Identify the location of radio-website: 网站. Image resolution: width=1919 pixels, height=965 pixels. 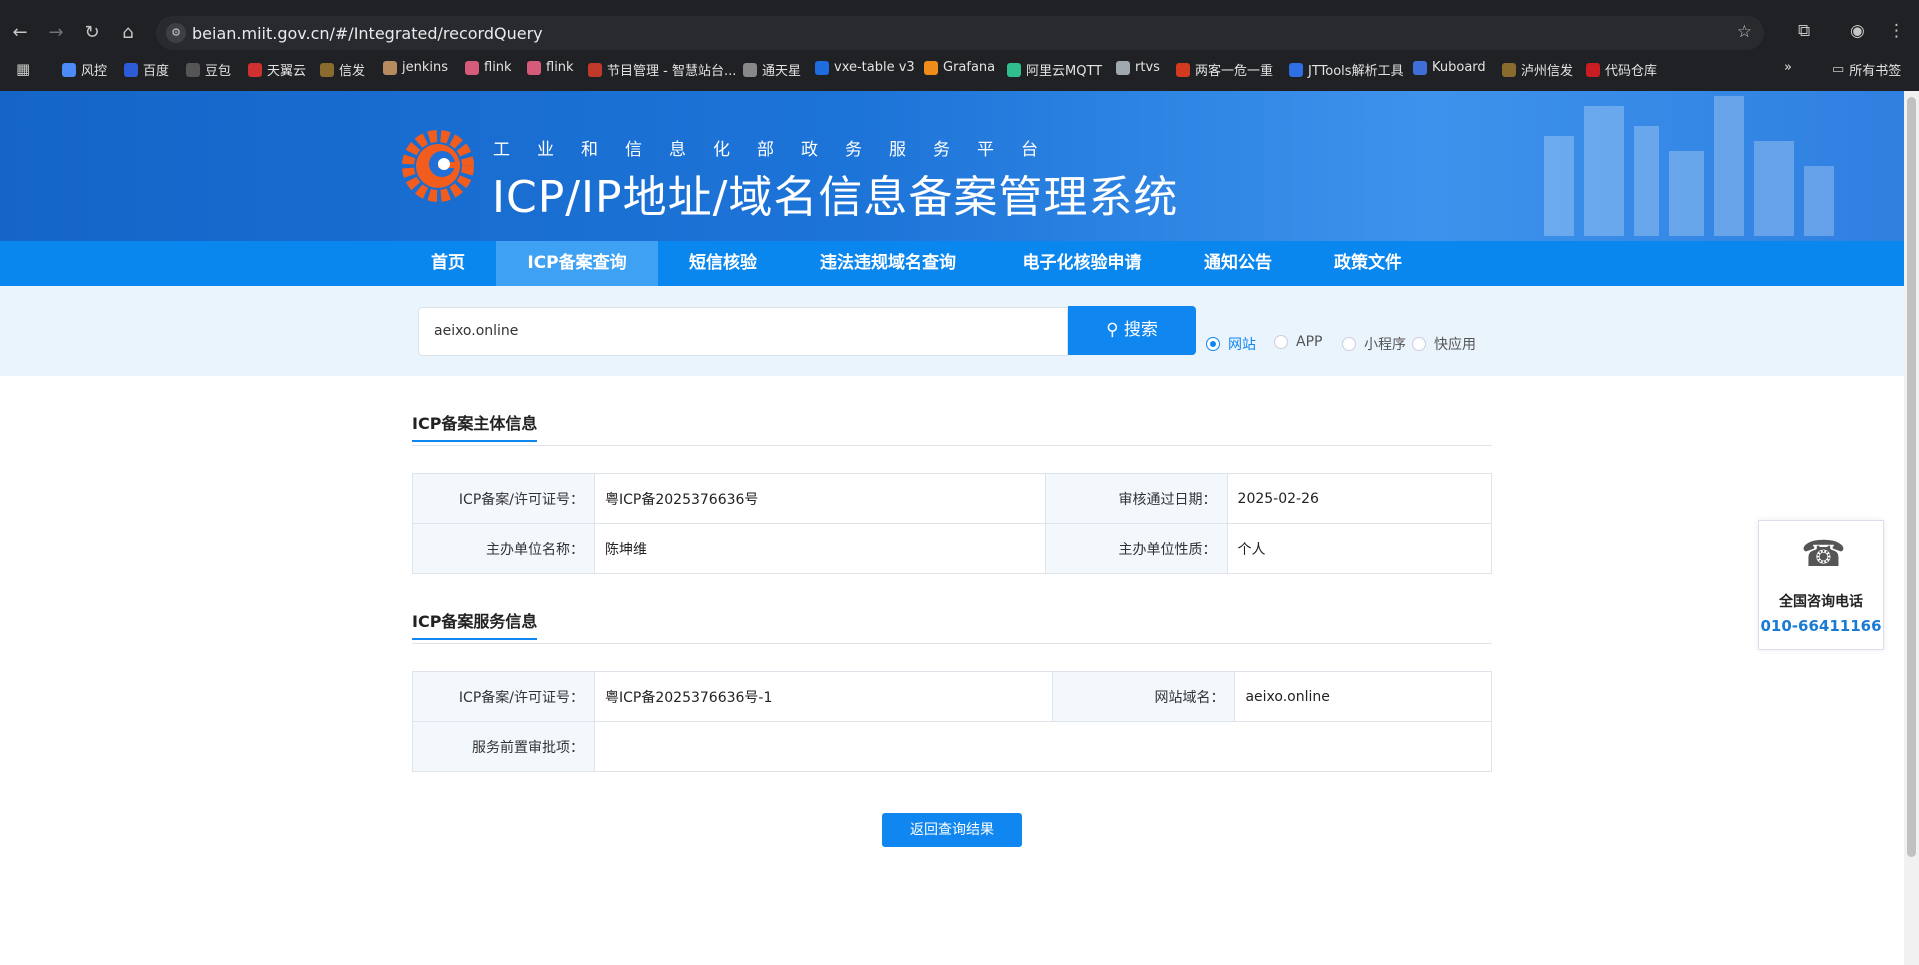
(1231, 344).